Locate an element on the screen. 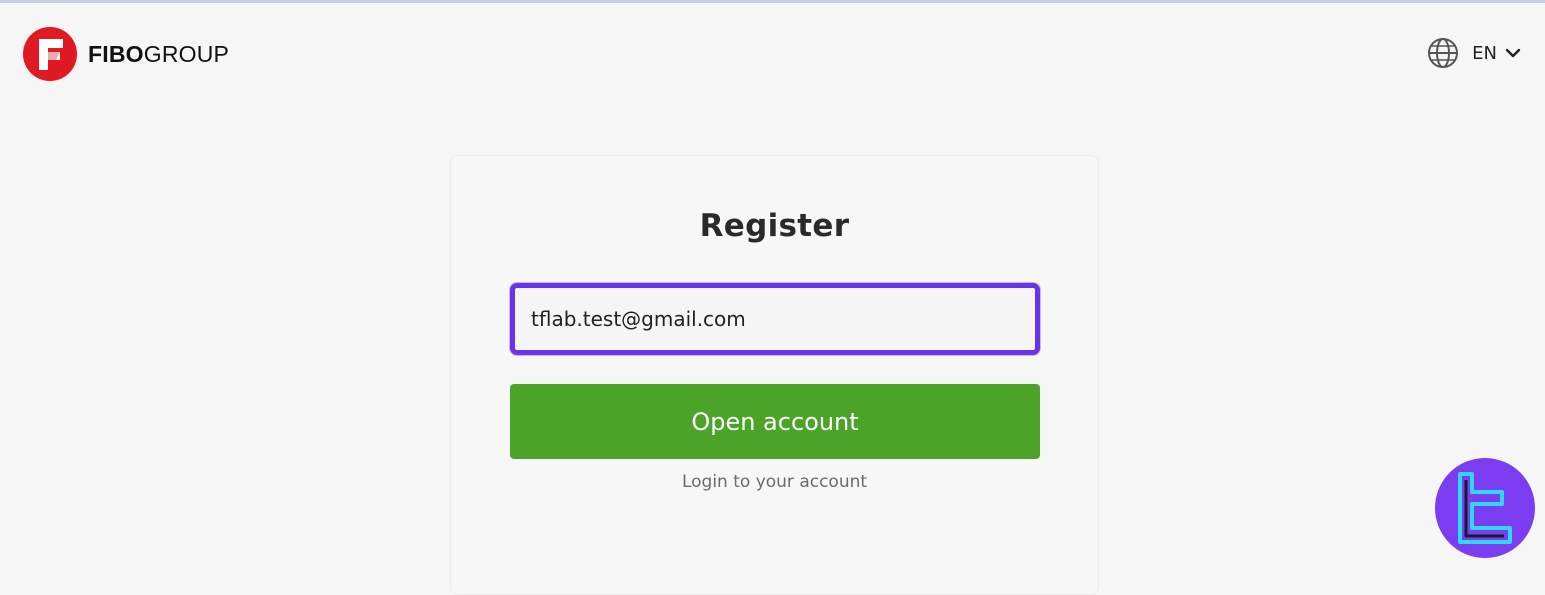 This screenshot has width=1545, height=595. open-account-button: Open account is located at coordinates (775, 421).